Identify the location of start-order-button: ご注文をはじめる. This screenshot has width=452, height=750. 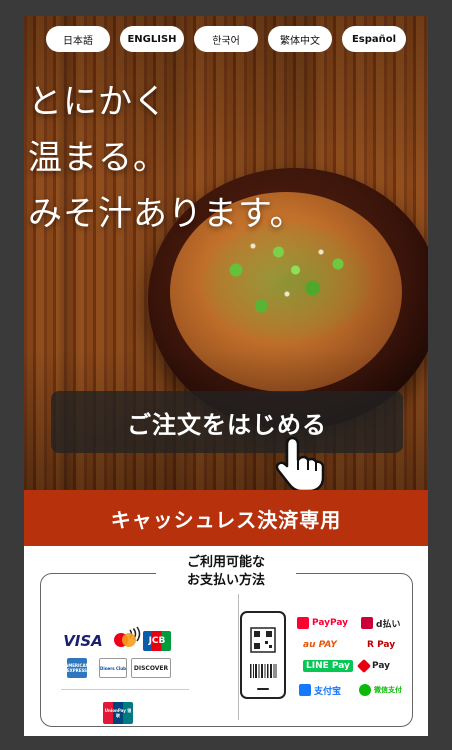
(227, 422).